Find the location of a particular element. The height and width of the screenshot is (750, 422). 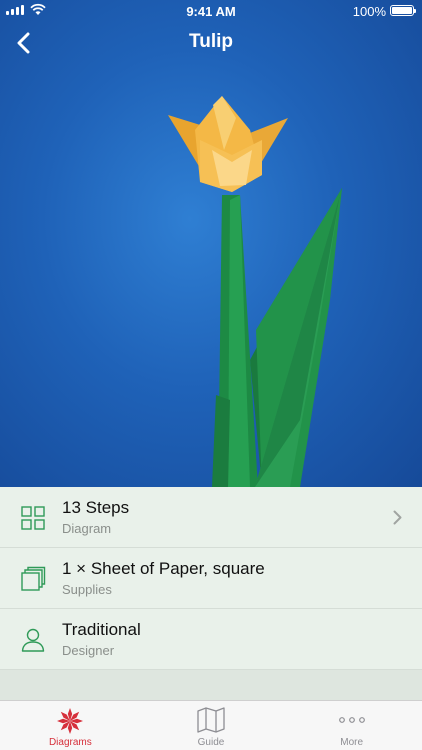

person-icon is located at coordinates (33, 640).